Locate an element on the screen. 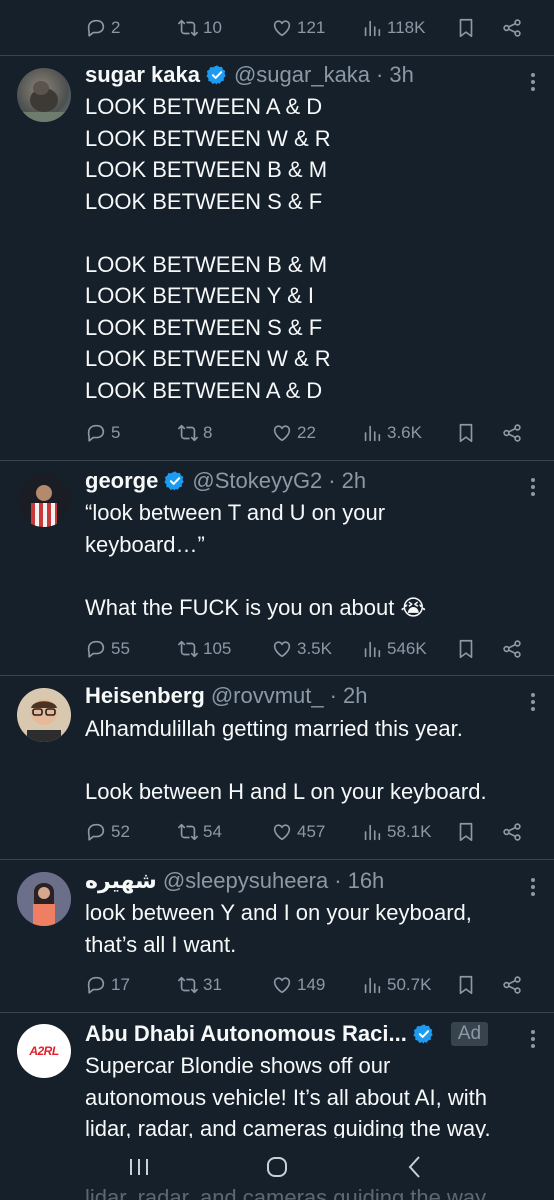 The height and width of the screenshot is (1200, 554). recent-apps-icon is located at coordinates (139, 1166).